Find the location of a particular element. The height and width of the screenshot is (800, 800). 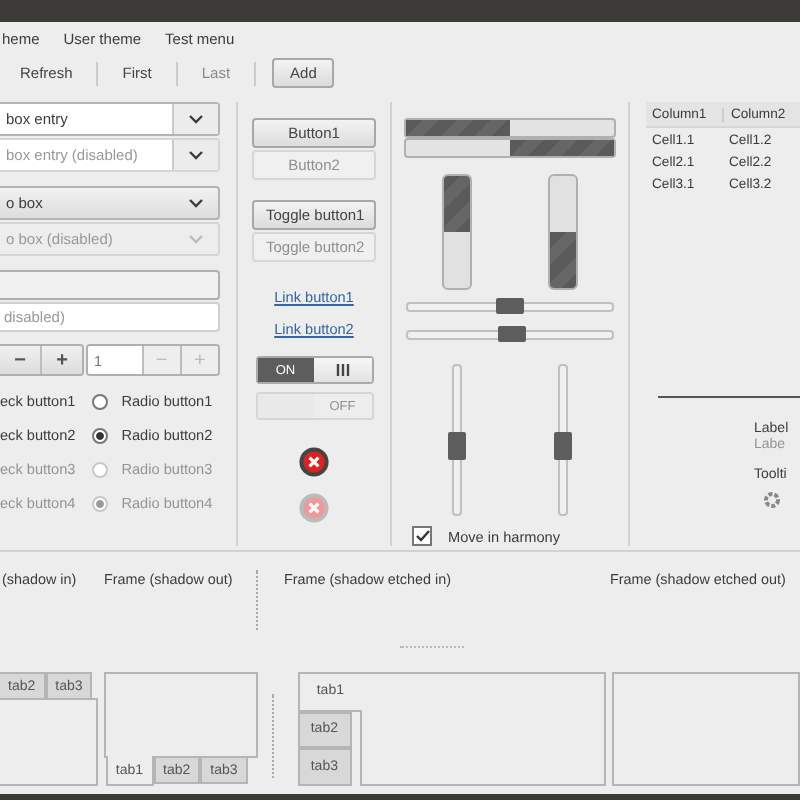

checkmark-icon is located at coordinates (422, 536).